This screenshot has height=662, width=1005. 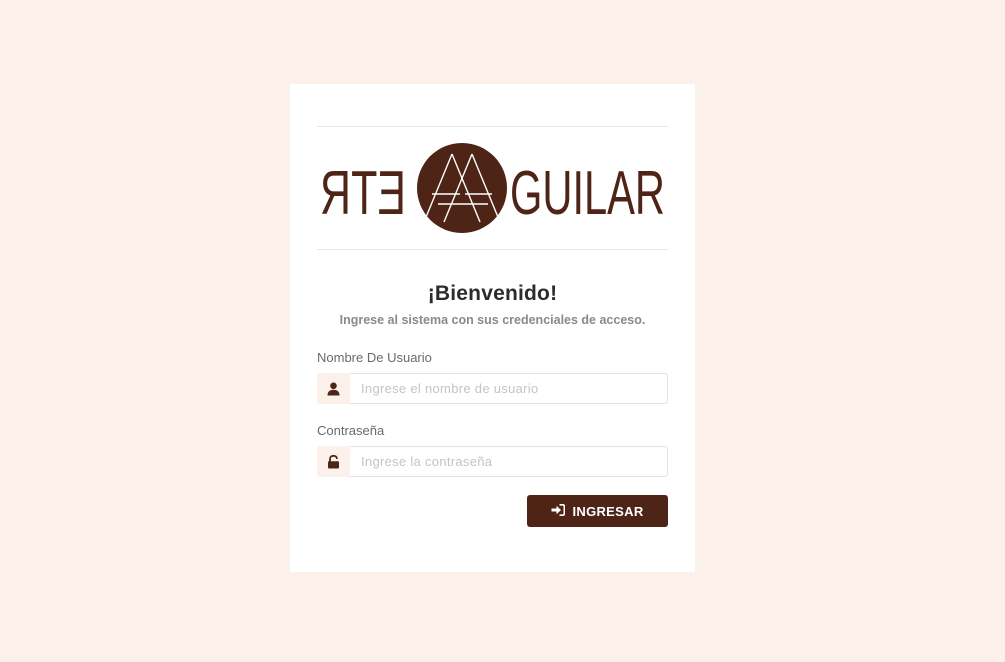 I want to click on brand-logo: ETR GUILAR, so click(x=492, y=188).